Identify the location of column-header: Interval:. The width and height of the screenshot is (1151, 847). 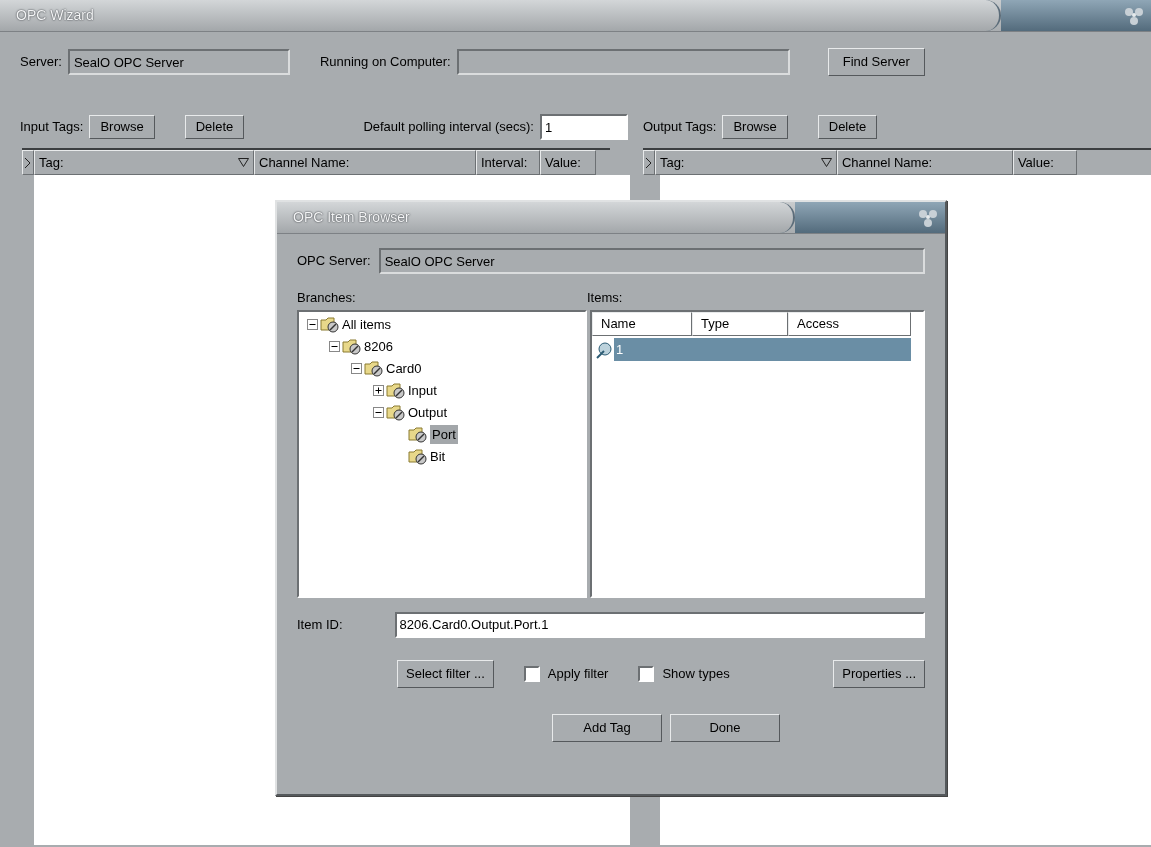
(508, 162).